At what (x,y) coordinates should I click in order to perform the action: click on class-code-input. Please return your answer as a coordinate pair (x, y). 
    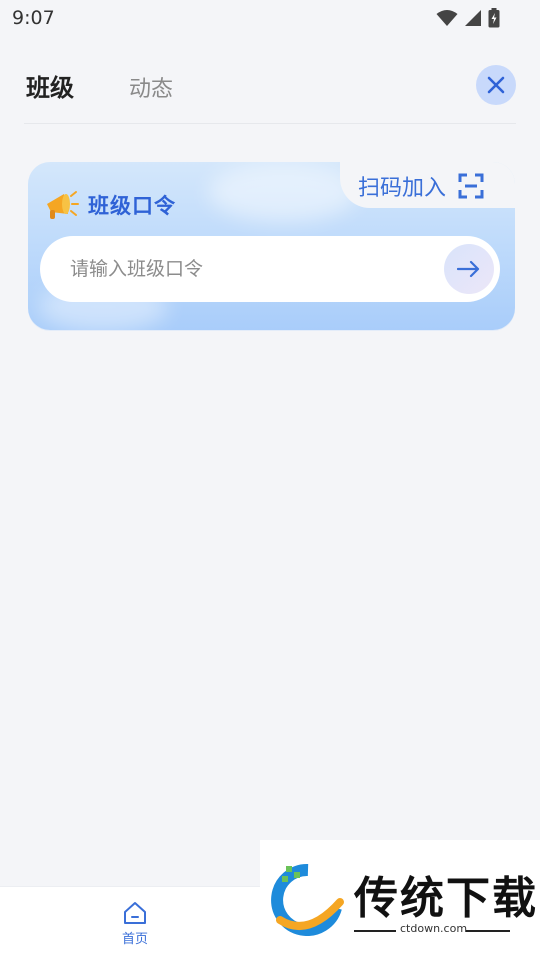
    Looking at the image, I should click on (250, 269).